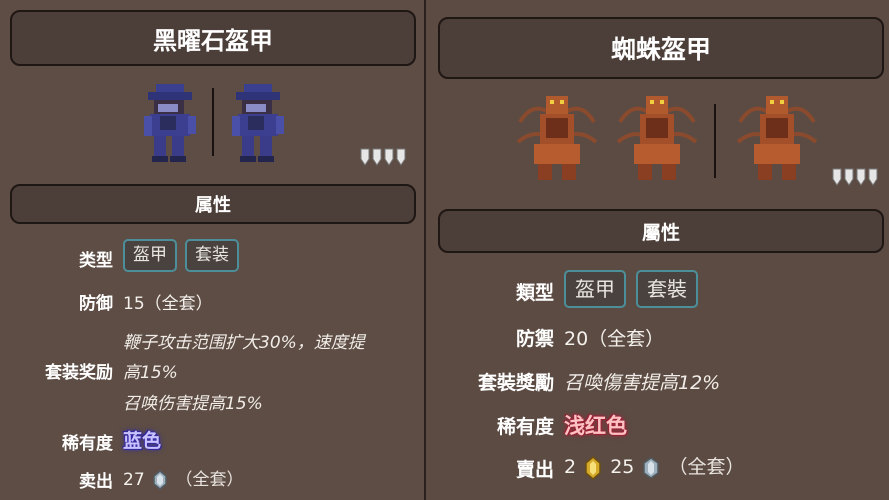  Describe the element at coordinates (593, 467) in the screenshot. I see `gold-coin-icon` at that location.